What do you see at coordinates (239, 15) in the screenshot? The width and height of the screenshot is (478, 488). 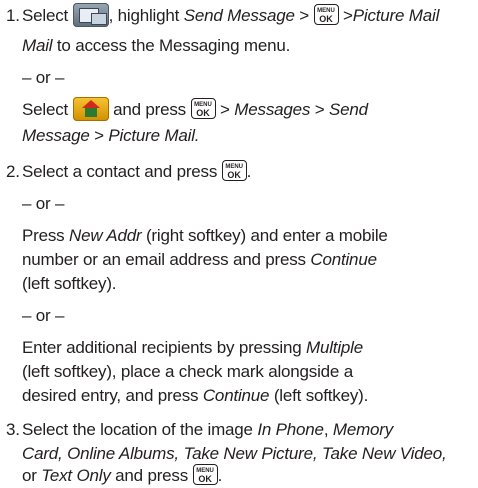 I see `menu-path-send-message: Send Message` at bounding box center [239, 15].